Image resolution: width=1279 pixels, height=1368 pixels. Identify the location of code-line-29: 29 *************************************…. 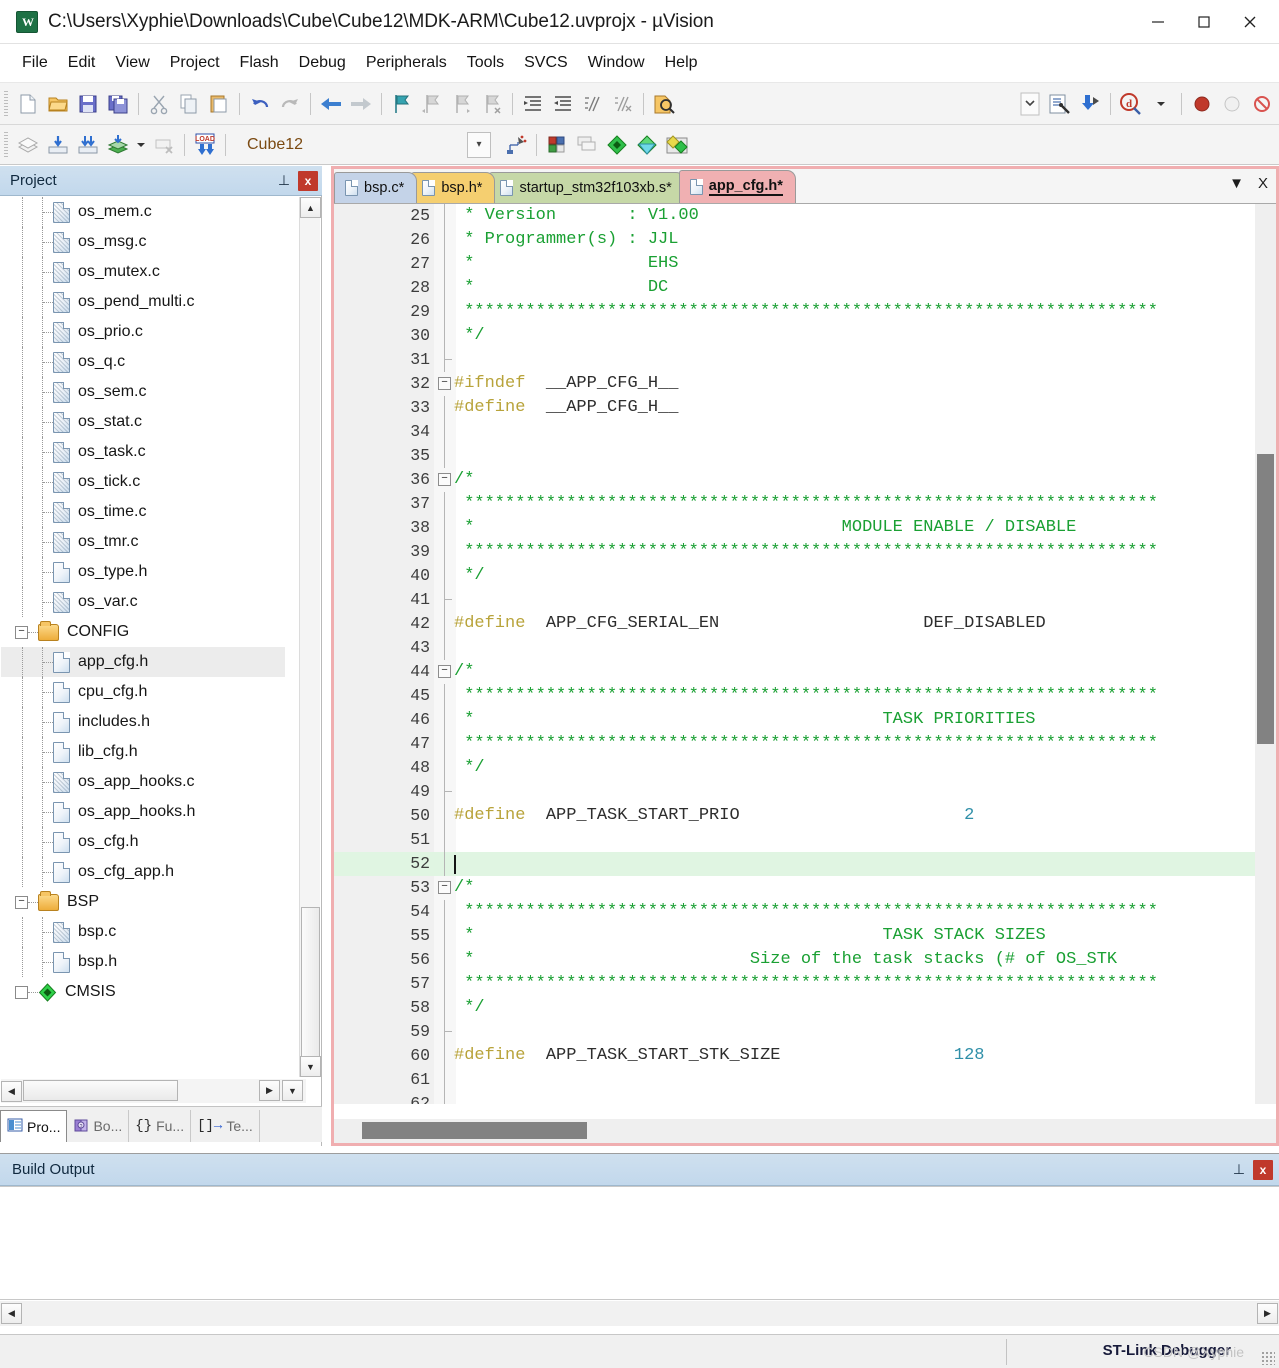
(805, 312).